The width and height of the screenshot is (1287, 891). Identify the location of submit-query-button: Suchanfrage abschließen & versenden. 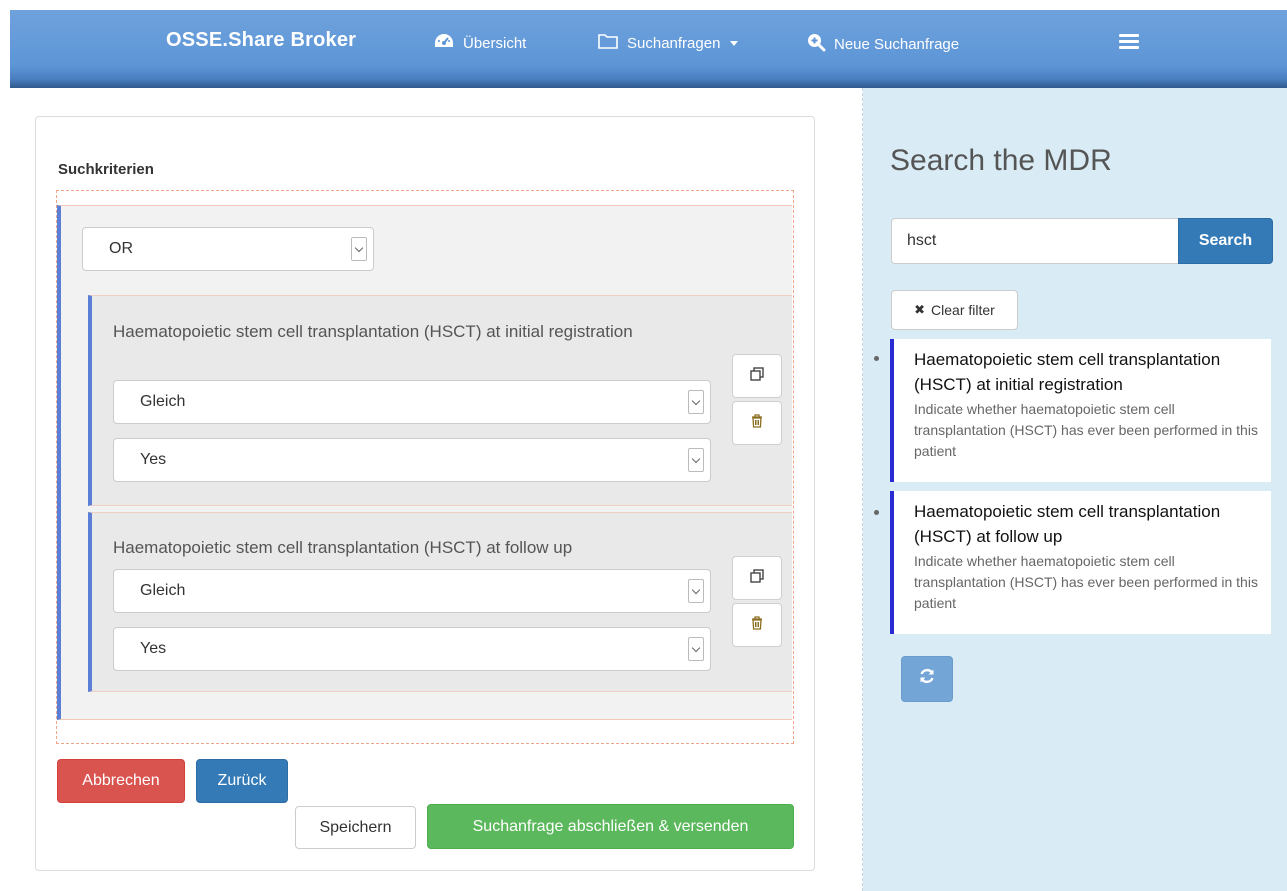
(610, 826).